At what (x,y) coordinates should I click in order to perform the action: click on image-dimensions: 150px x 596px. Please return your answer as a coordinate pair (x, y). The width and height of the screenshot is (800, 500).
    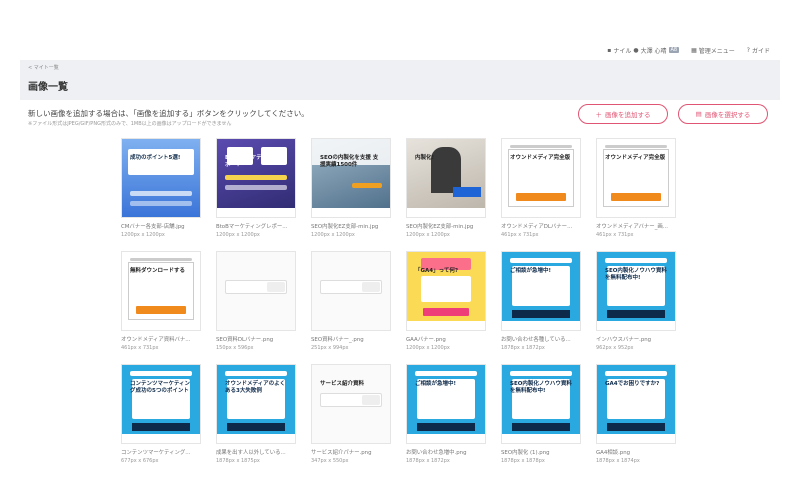
    Looking at the image, I should click on (235, 348).